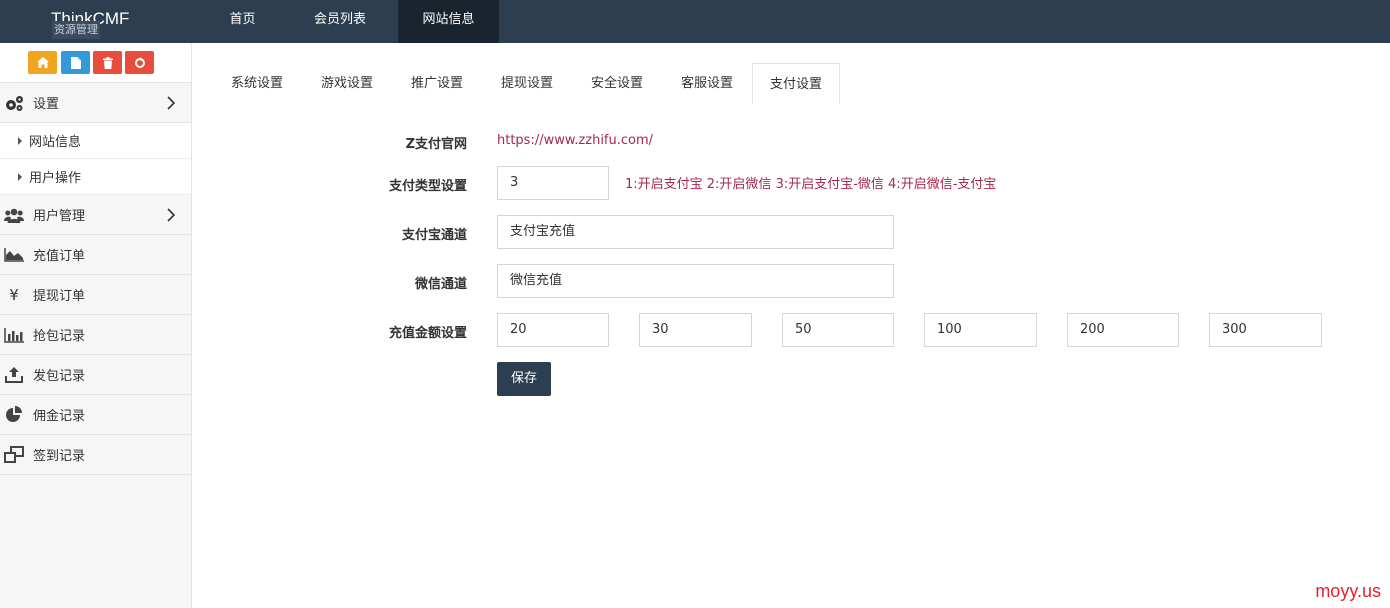 The image size is (1390, 608). Describe the element at coordinates (95, 455) in the screenshot. I see `sidebar-item-checkin-records: 签到记录` at that location.